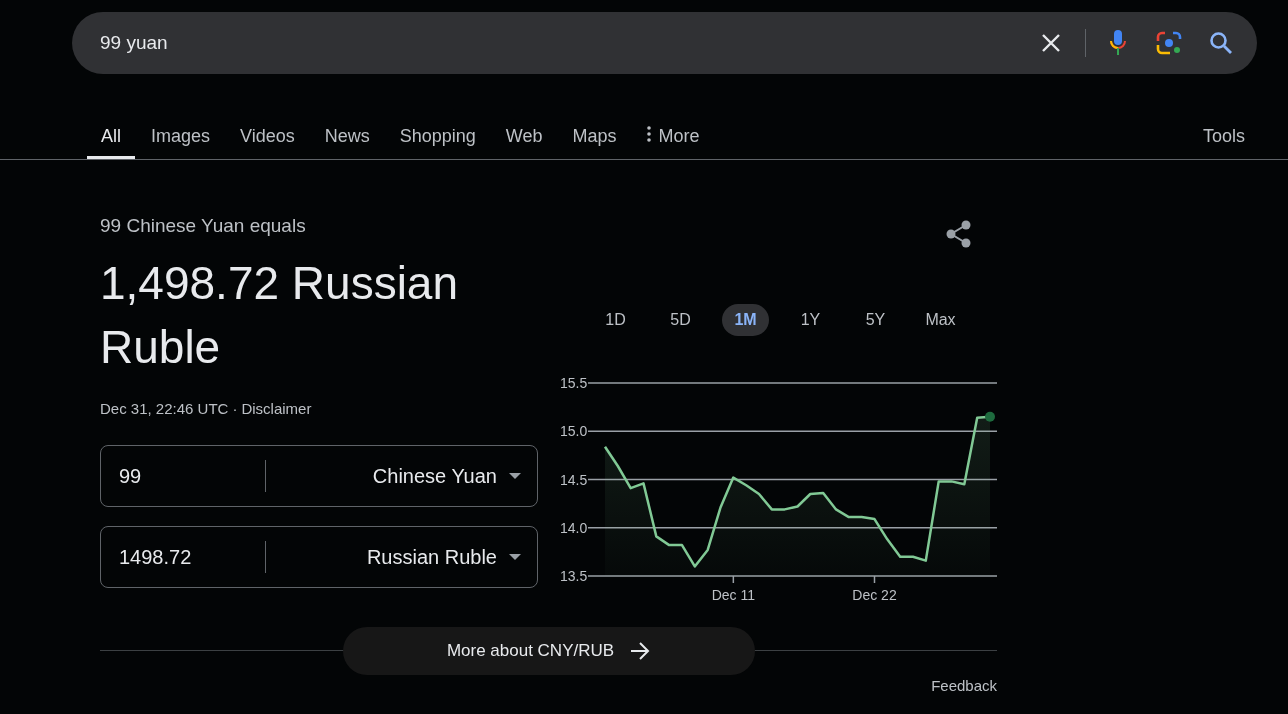 This screenshot has height=714, width=1288. Describe the element at coordinates (164, 409) in the screenshot. I see `timestamp: Dec 31, 22:46 UTC` at that location.